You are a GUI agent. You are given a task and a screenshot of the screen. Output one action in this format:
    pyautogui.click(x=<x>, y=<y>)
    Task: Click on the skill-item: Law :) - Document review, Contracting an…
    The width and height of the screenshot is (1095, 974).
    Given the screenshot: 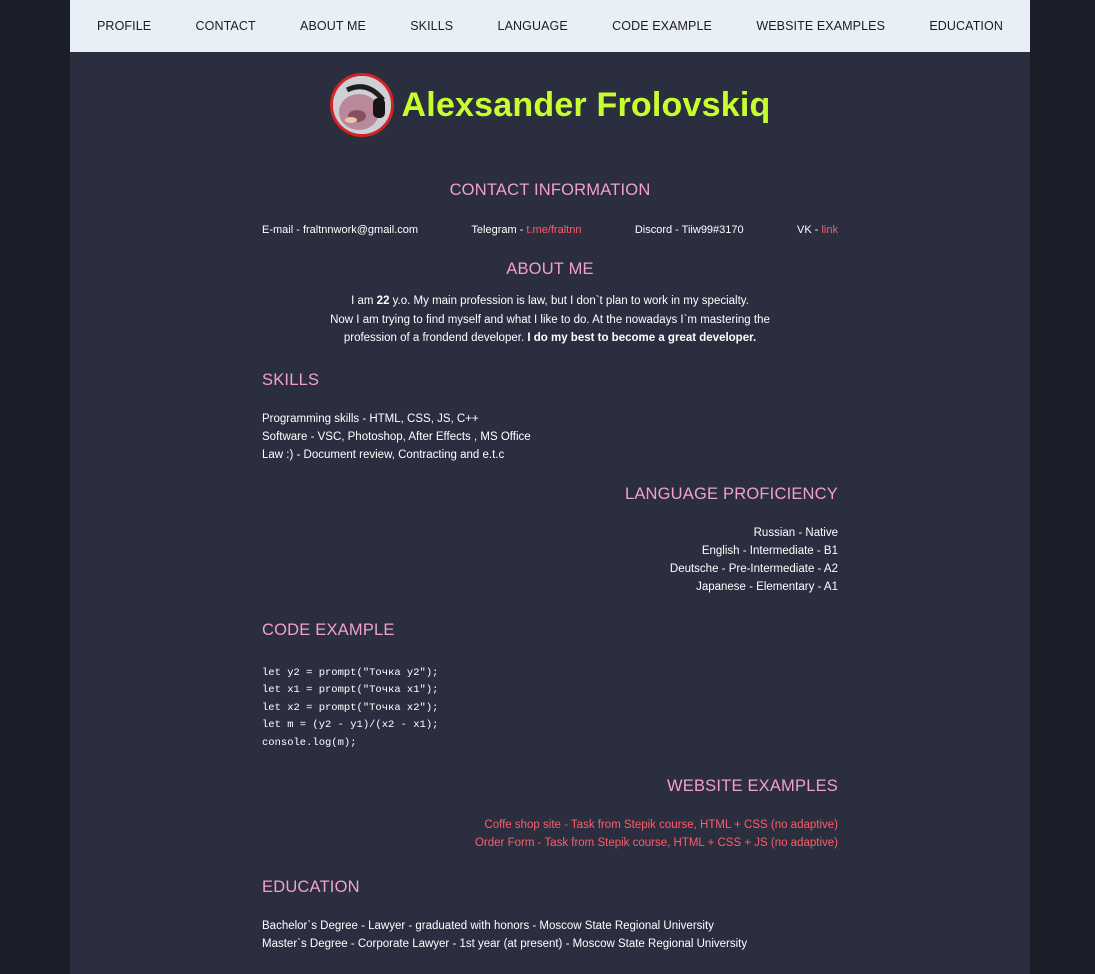 What is the action you would take?
    pyautogui.click(x=383, y=454)
    